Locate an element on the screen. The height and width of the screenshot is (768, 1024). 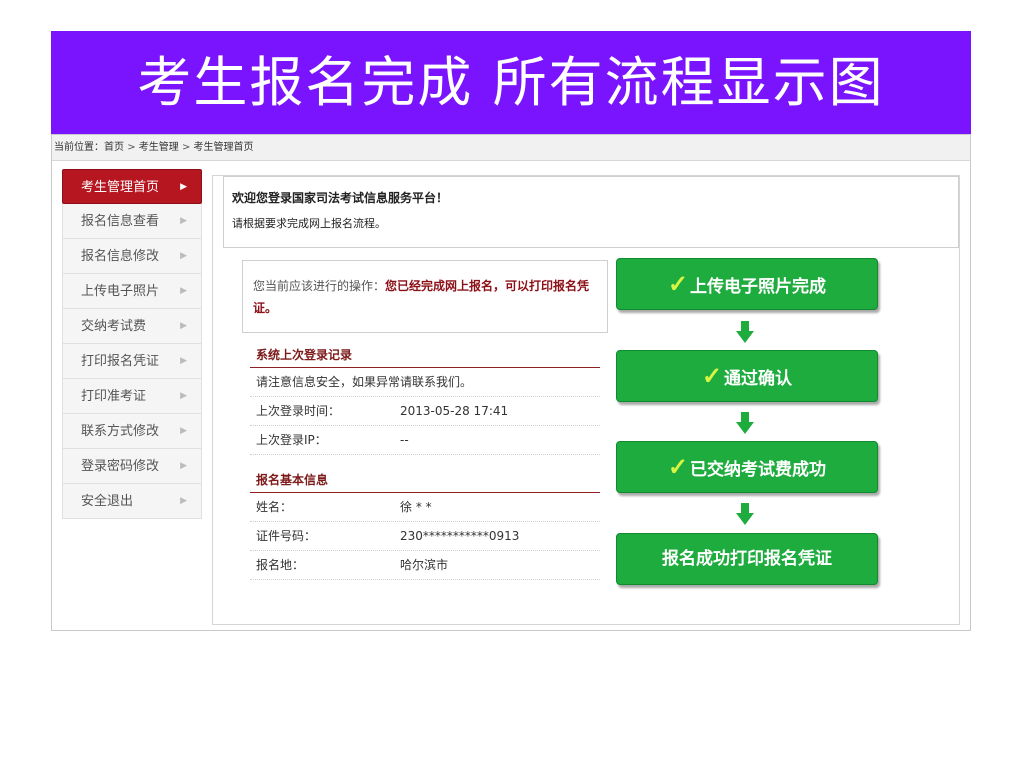
last-login-ip-row: 上次登录IP： -- is located at coordinates (425, 440).